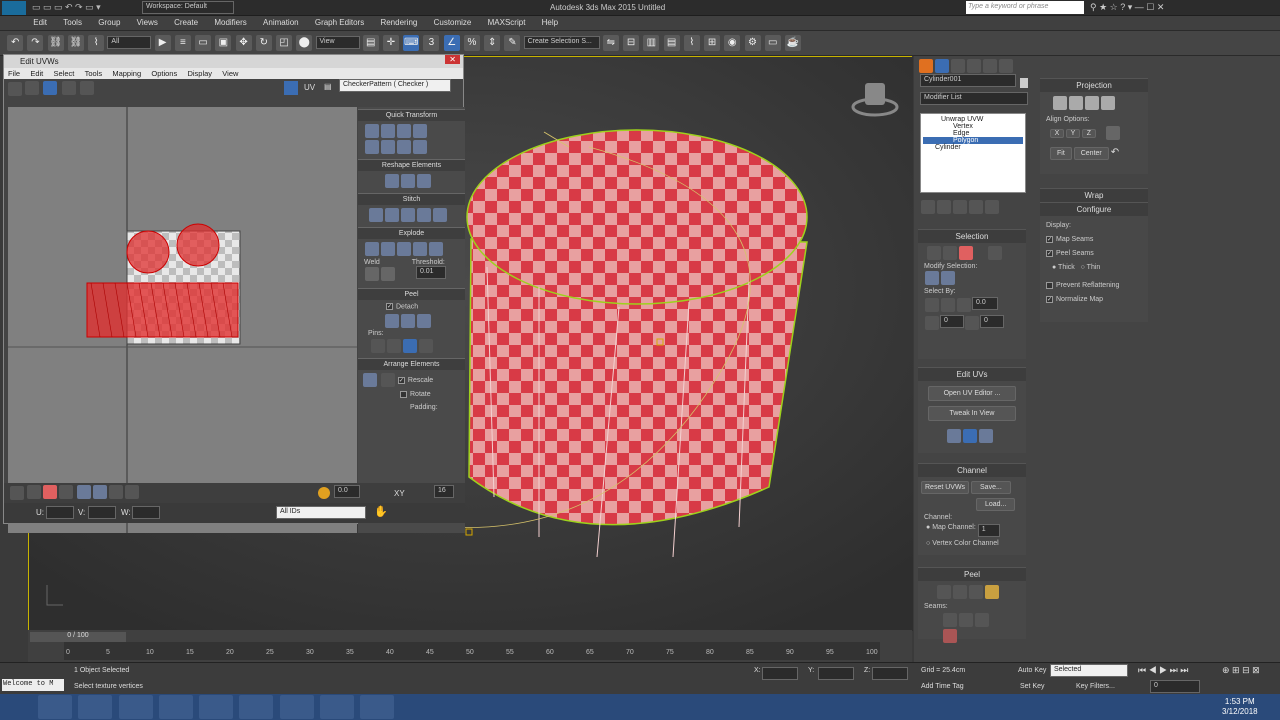 Image resolution: width=1280 pixels, height=720 pixels. I want to click on align-z-button: Z, so click(1088, 133).